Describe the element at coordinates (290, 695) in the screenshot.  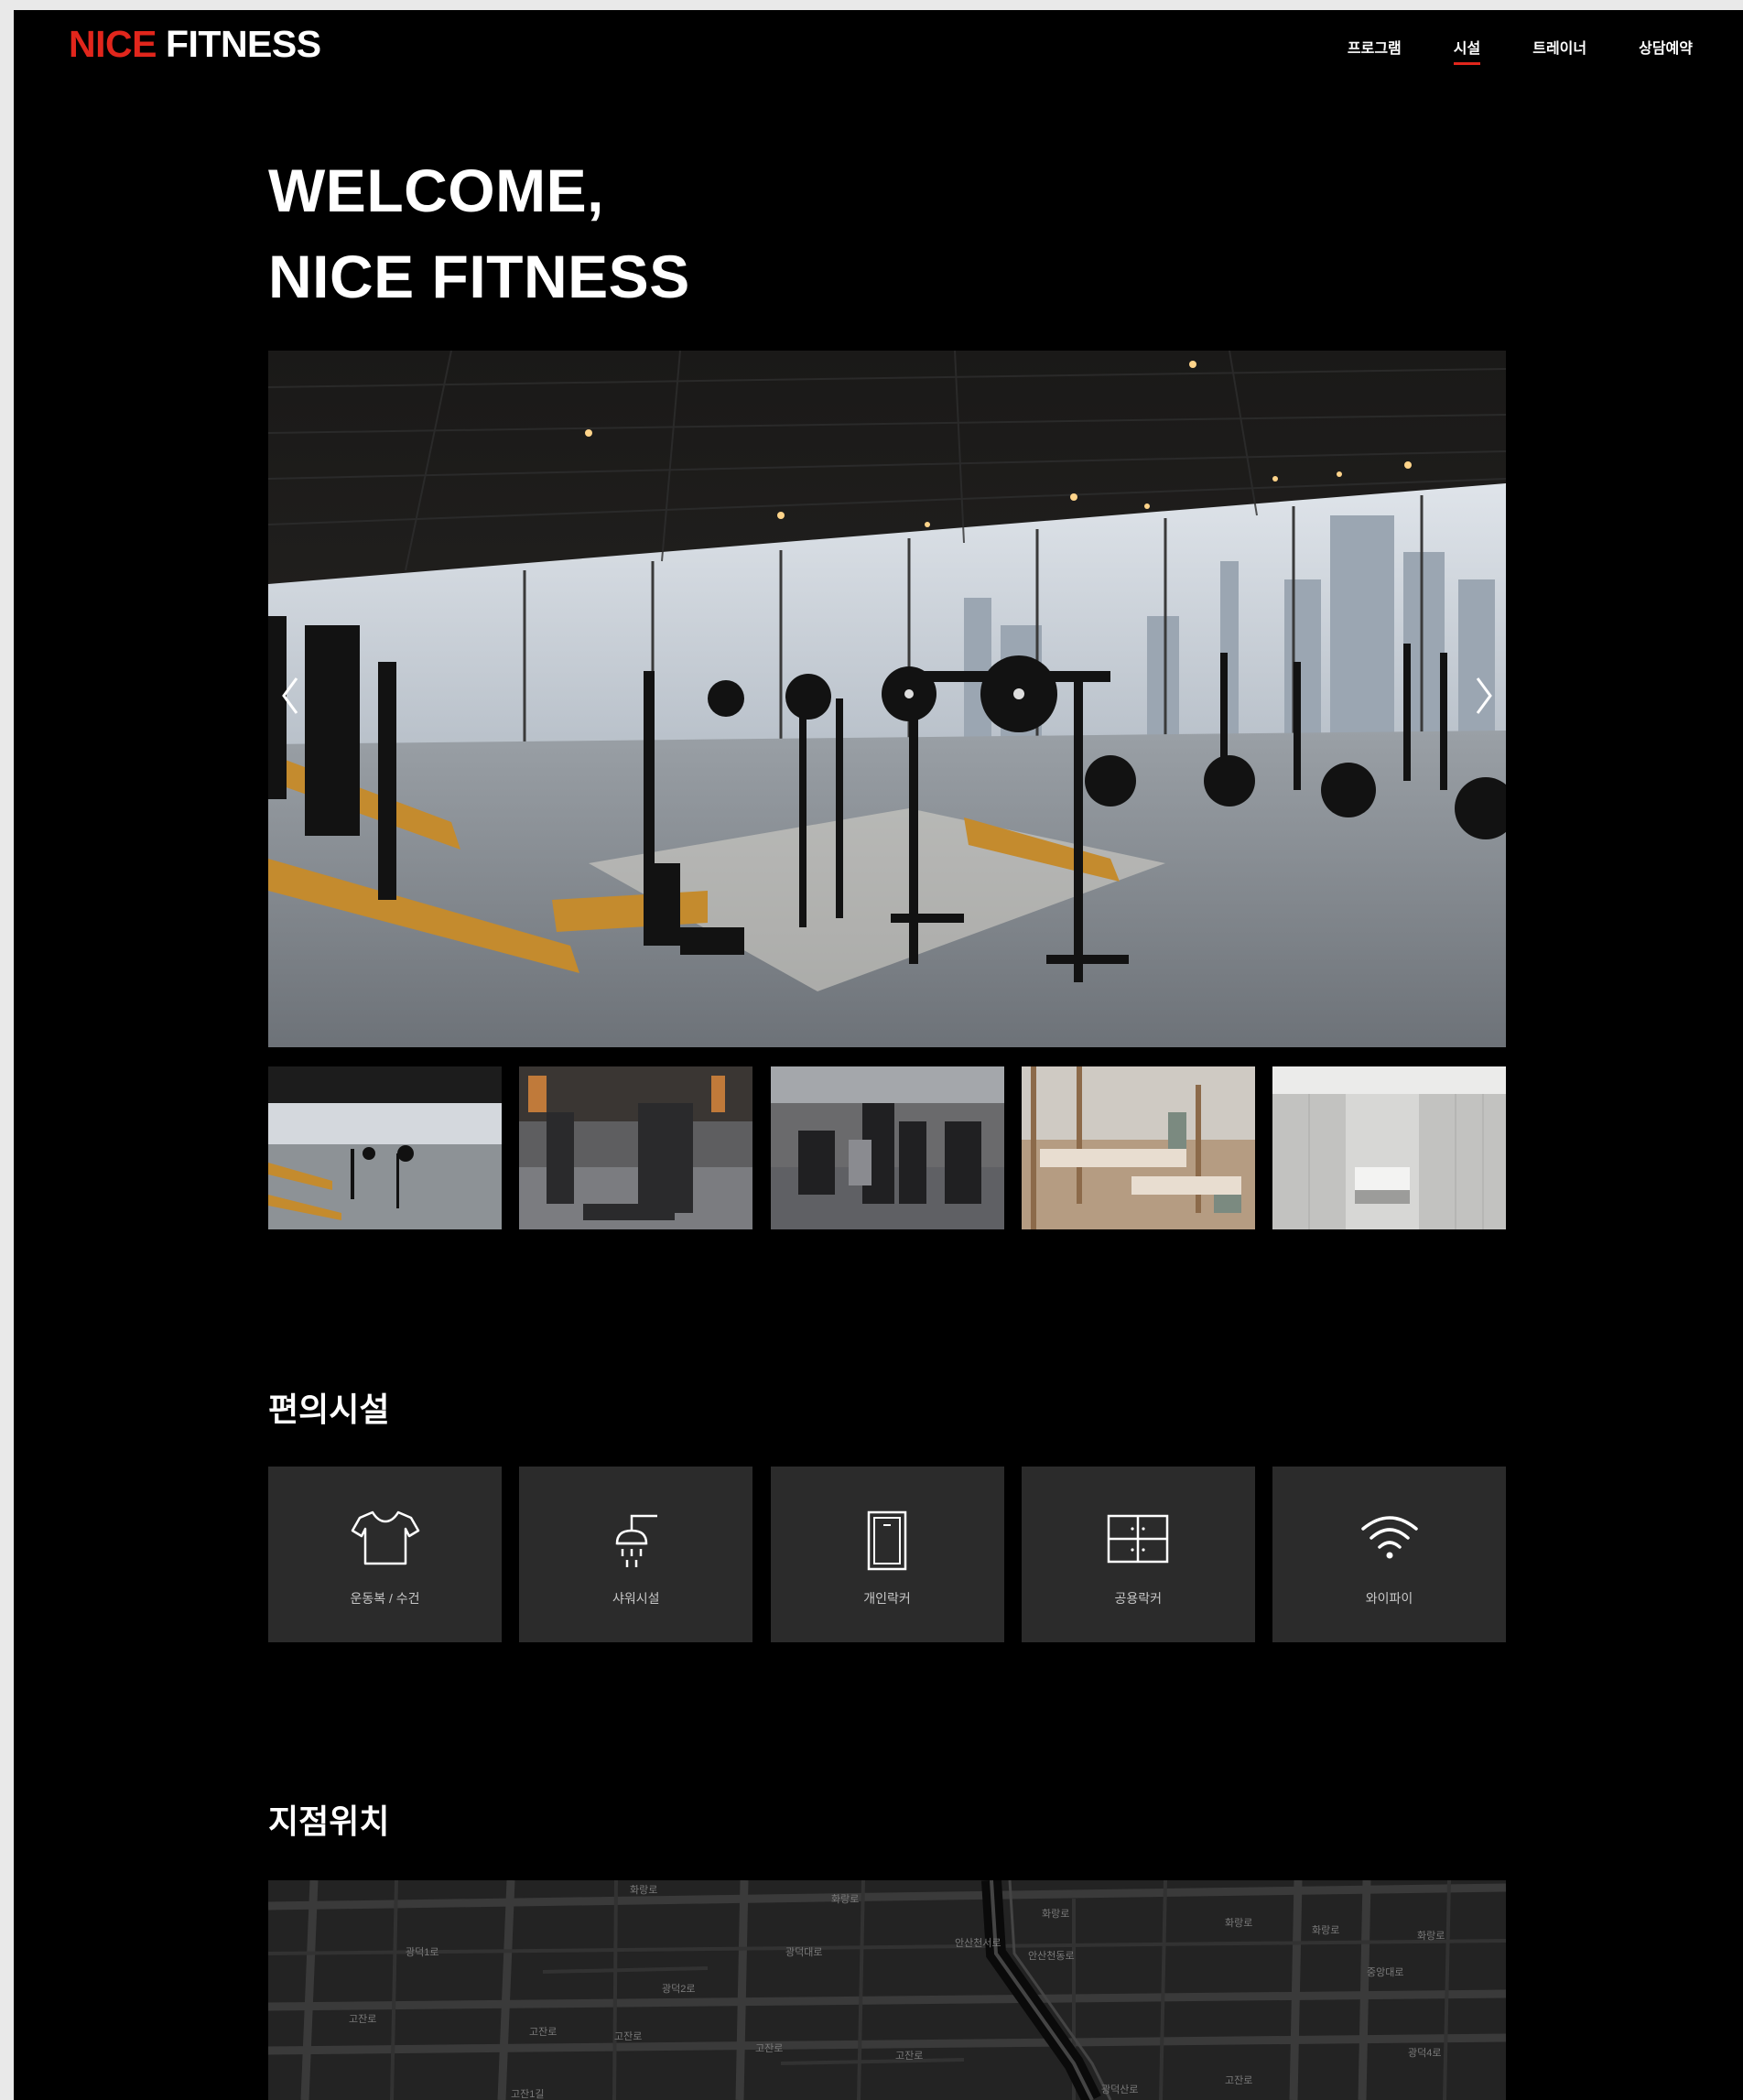
I see `chevron-left-icon` at that location.